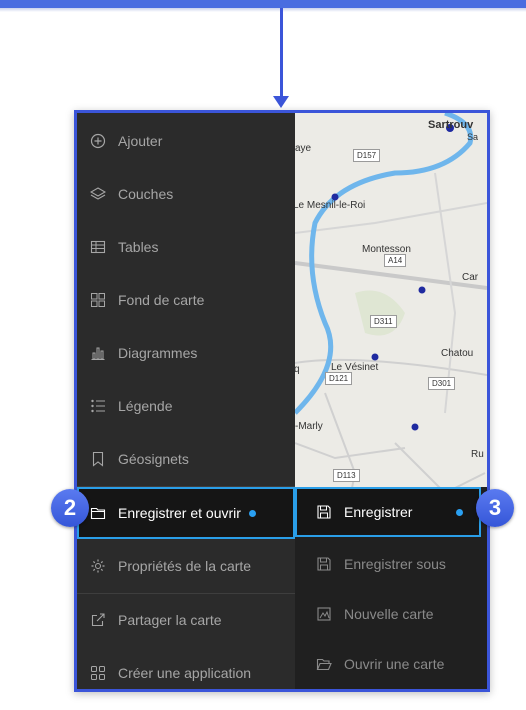 This screenshot has width=526, height=710. I want to click on basemap-icon, so click(98, 300).